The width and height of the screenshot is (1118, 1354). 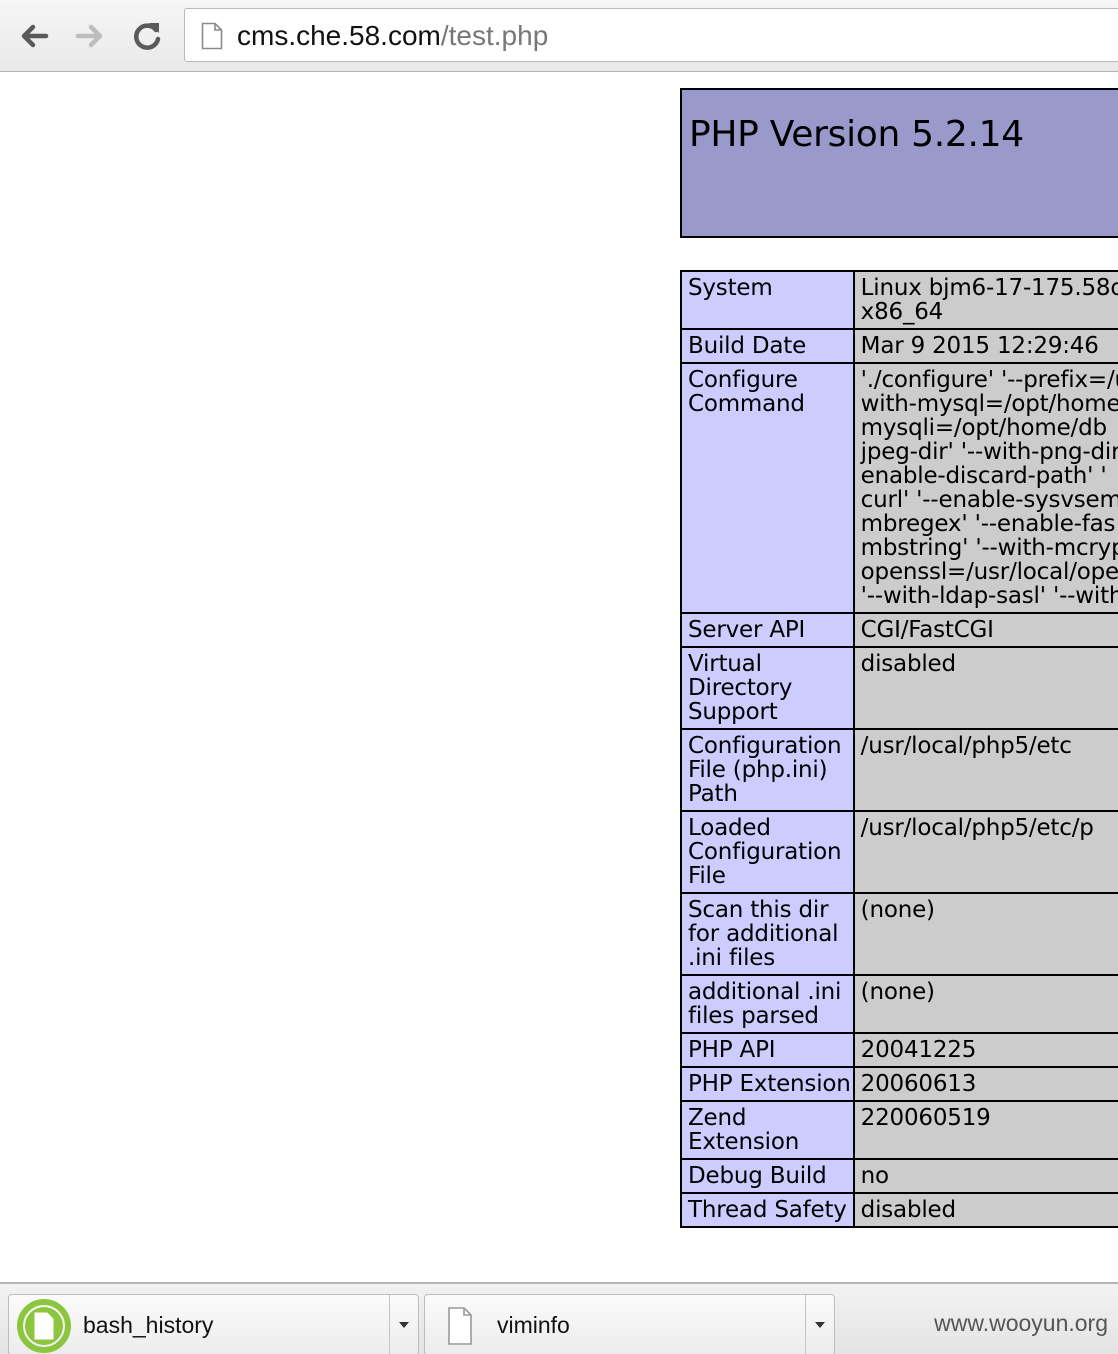 What do you see at coordinates (767, 1050) in the screenshot?
I see `phpinfo-label: PHP API` at bounding box center [767, 1050].